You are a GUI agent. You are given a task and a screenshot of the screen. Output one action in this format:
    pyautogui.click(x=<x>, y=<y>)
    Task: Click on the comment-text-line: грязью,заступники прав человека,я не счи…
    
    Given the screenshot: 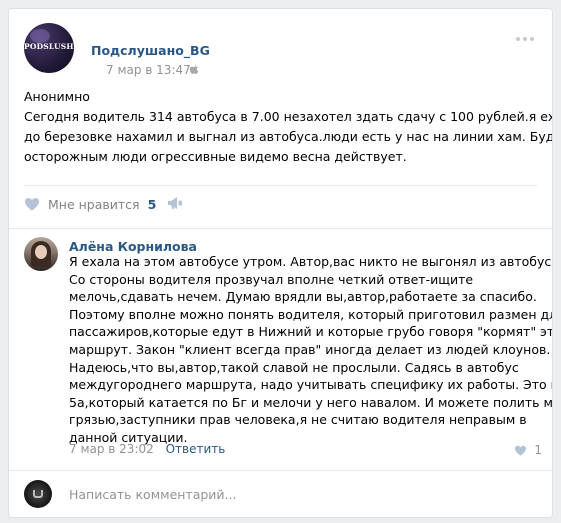 What is the action you would take?
    pyautogui.click(x=298, y=420)
    